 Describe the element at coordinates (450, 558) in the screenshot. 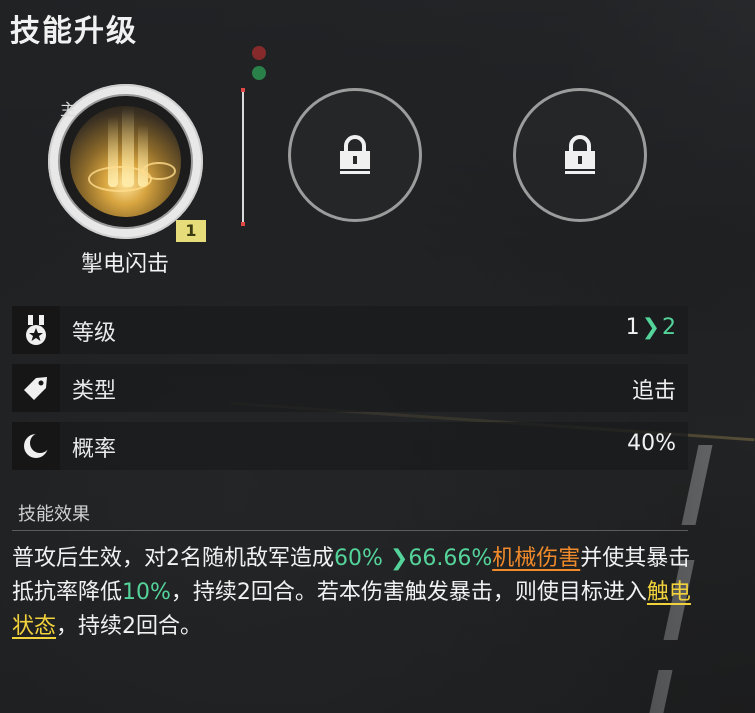

I see `damage-upgraded: 66.66%` at that location.